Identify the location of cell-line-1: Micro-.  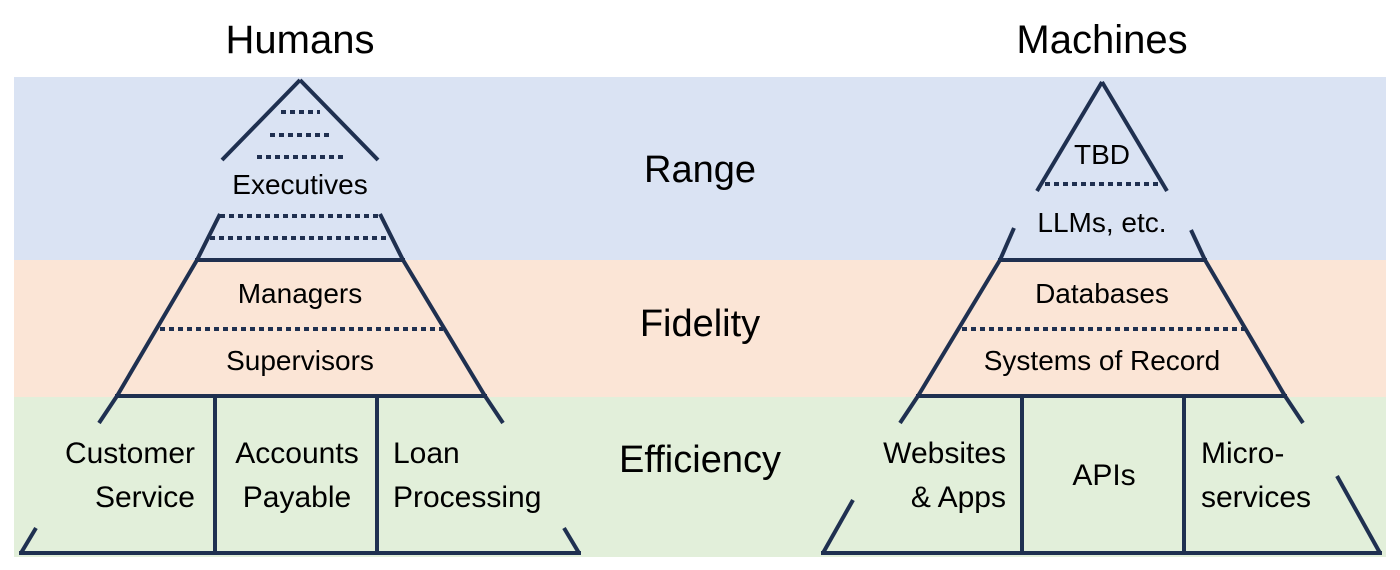
(1243, 453).